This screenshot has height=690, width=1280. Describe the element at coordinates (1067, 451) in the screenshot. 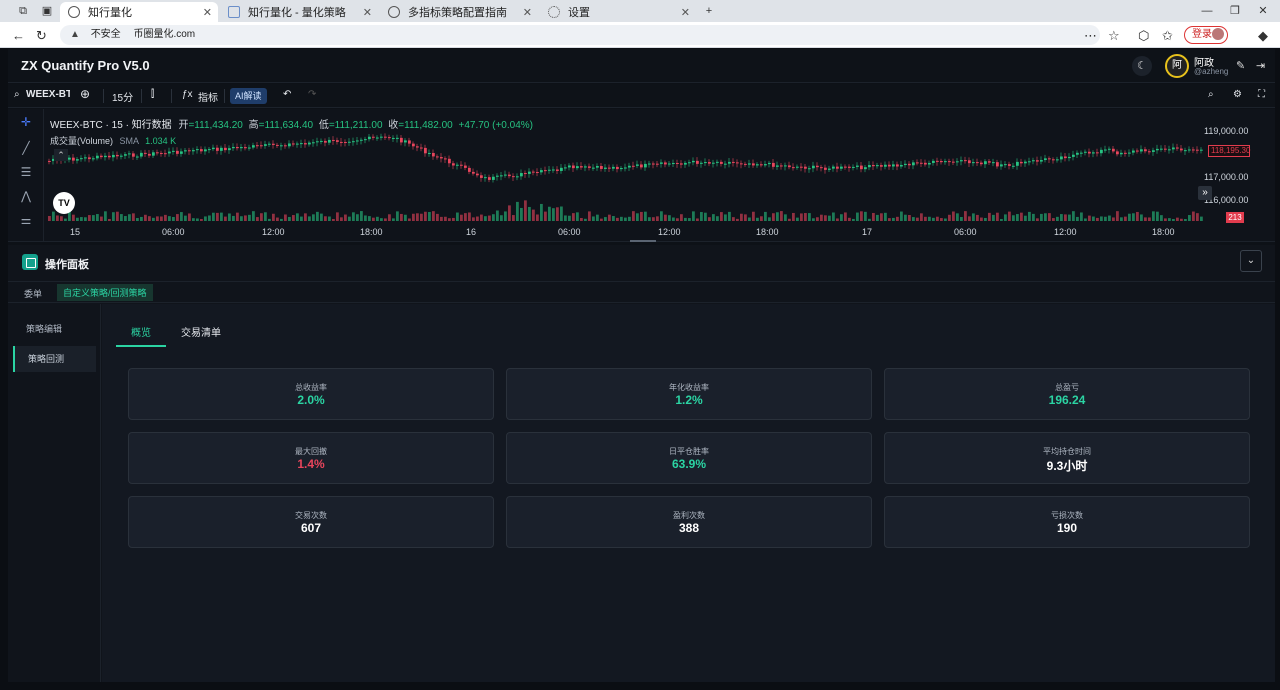

I see `stat-label: 平均持仓时间` at that location.